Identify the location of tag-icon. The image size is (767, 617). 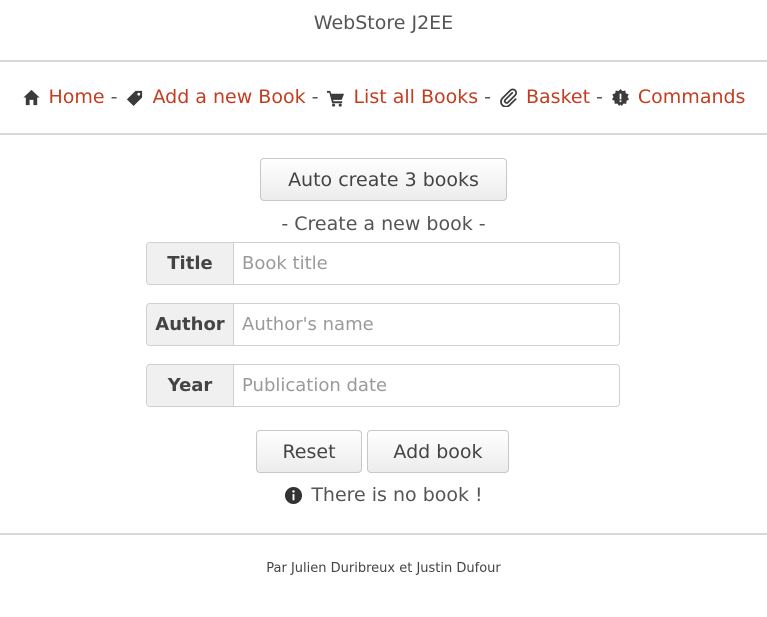
(135, 98).